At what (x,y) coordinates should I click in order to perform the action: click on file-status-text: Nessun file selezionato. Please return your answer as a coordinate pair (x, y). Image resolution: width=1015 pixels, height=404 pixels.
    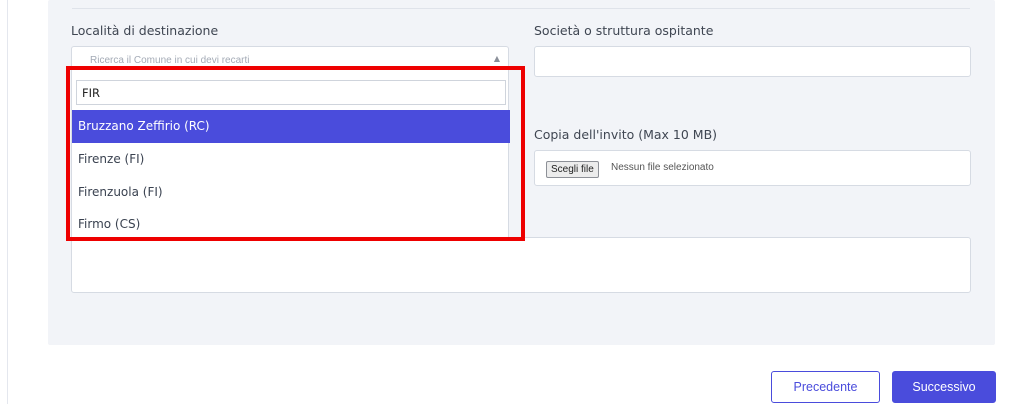
    Looking at the image, I should click on (662, 167).